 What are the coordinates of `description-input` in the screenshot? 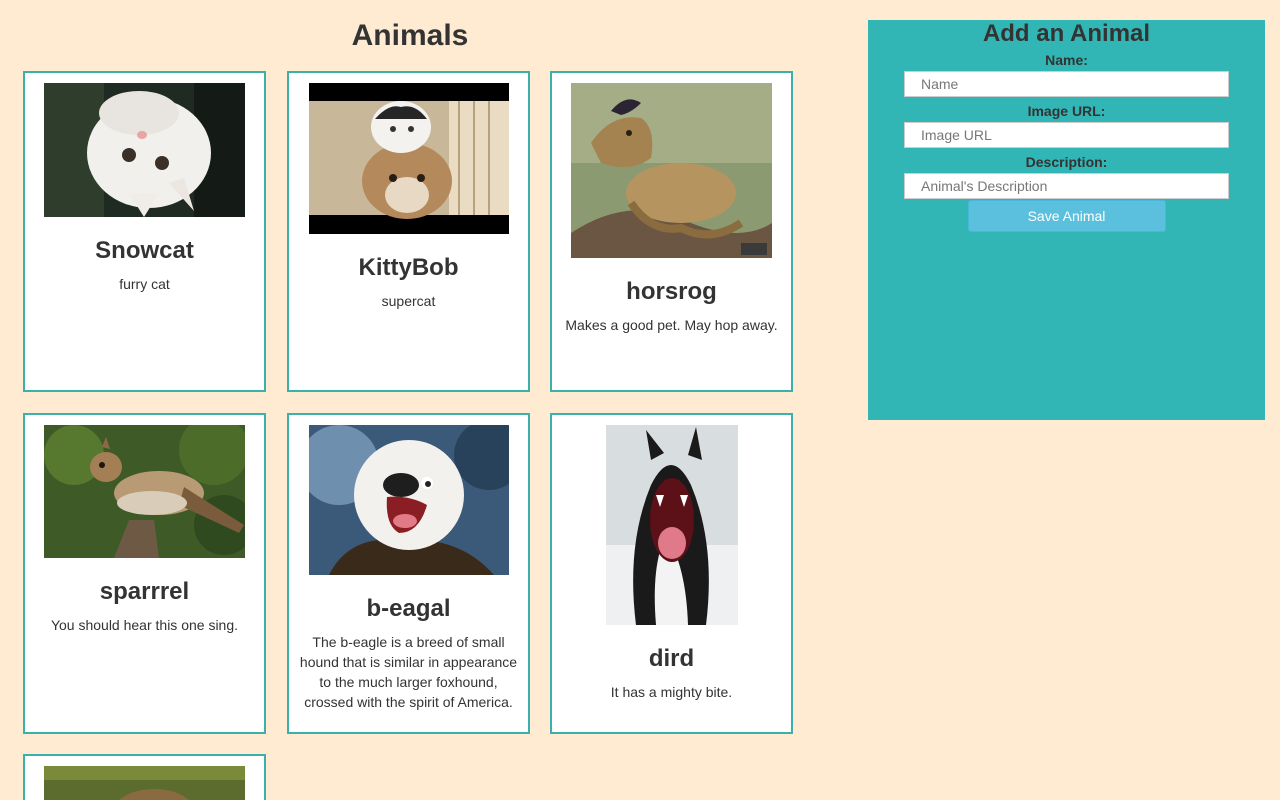 It's located at (1066, 186).